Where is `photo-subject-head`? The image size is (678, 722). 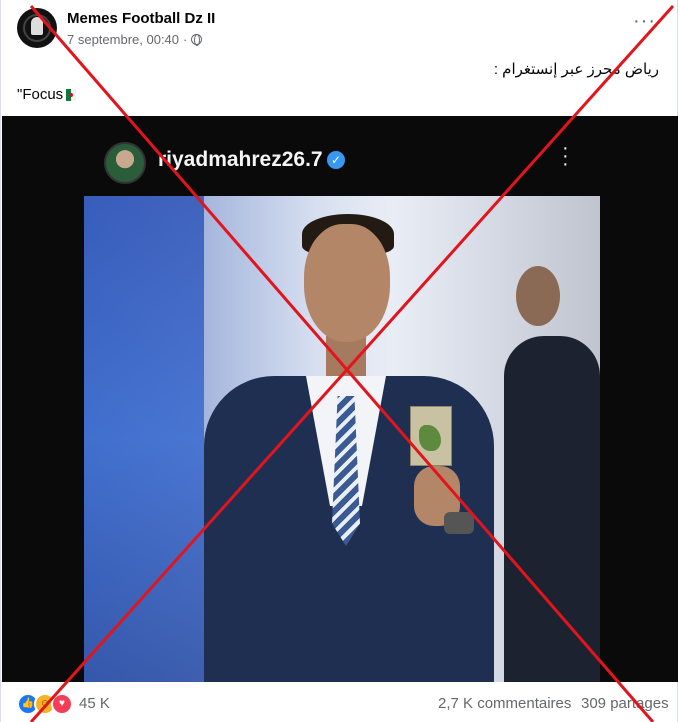
photo-subject-head is located at coordinates (347, 283).